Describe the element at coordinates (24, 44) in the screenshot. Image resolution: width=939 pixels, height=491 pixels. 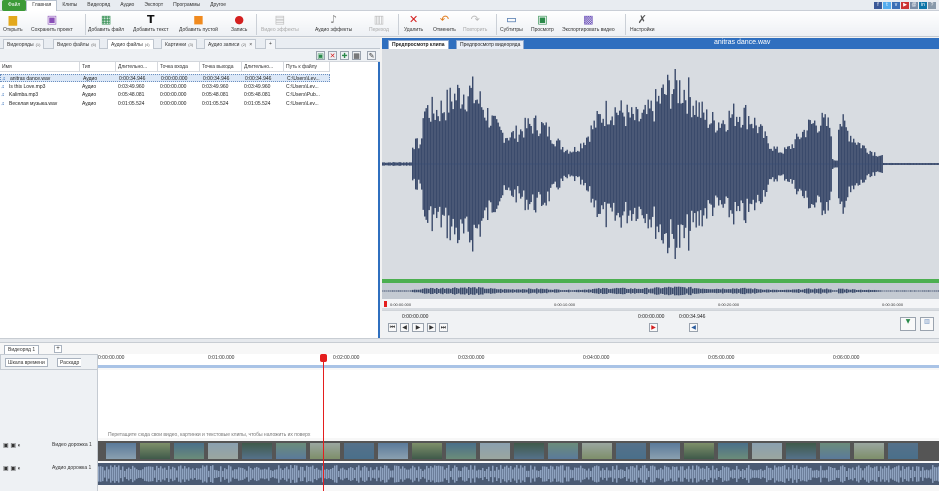
I see `tab-sequences: Видеоряды (1)` at that location.